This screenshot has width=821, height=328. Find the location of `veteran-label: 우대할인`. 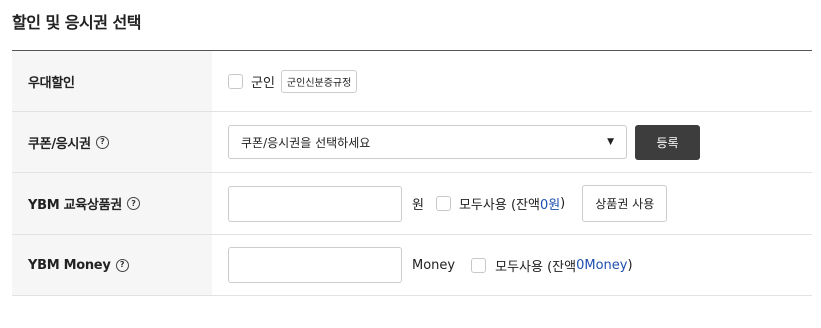

veteran-label: 우대할인 is located at coordinates (112, 81).